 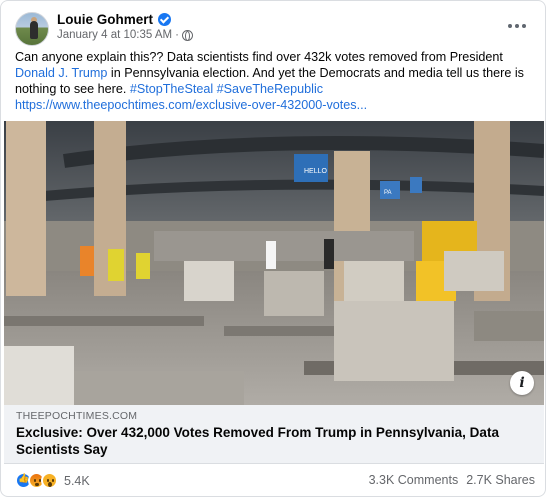 What do you see at coordinates (187, 35) in the screenshot?
I see `globe-icon` at bounding box center [187, 35].